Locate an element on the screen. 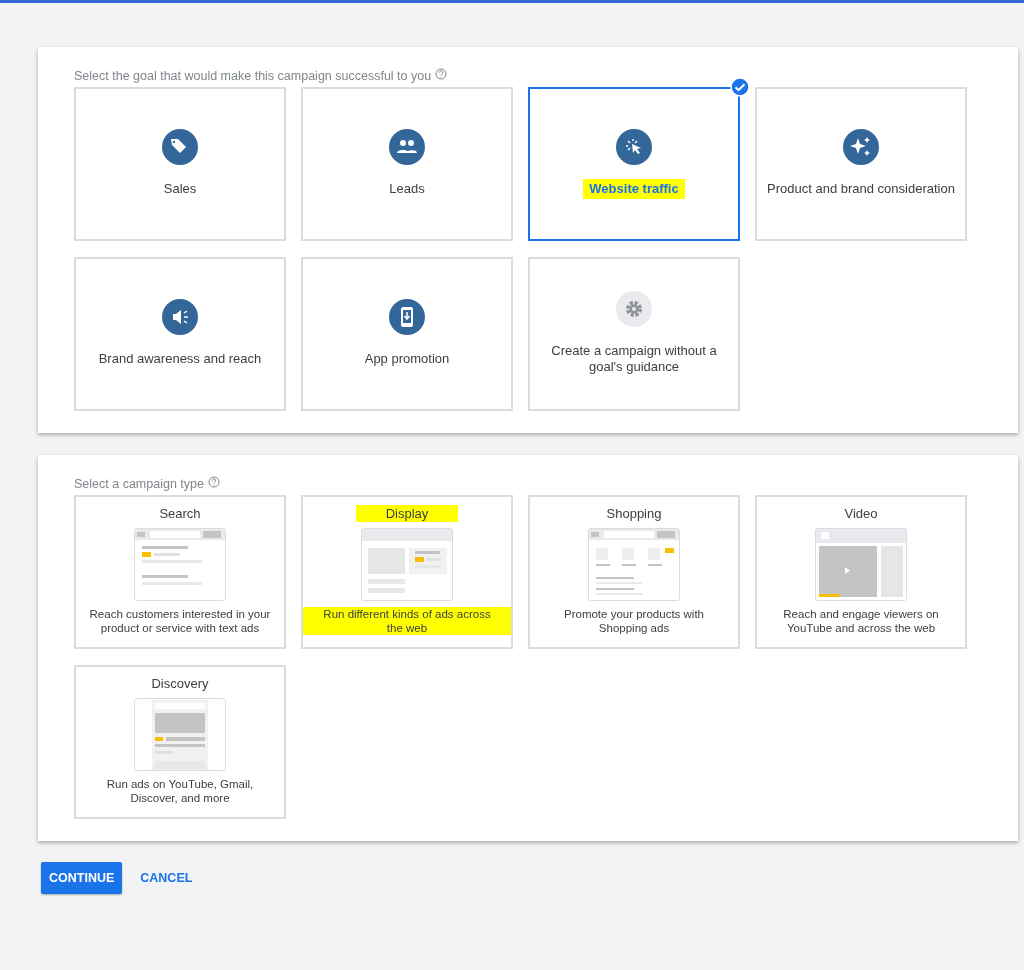  gear-icon is located at coordinates (634, 309).